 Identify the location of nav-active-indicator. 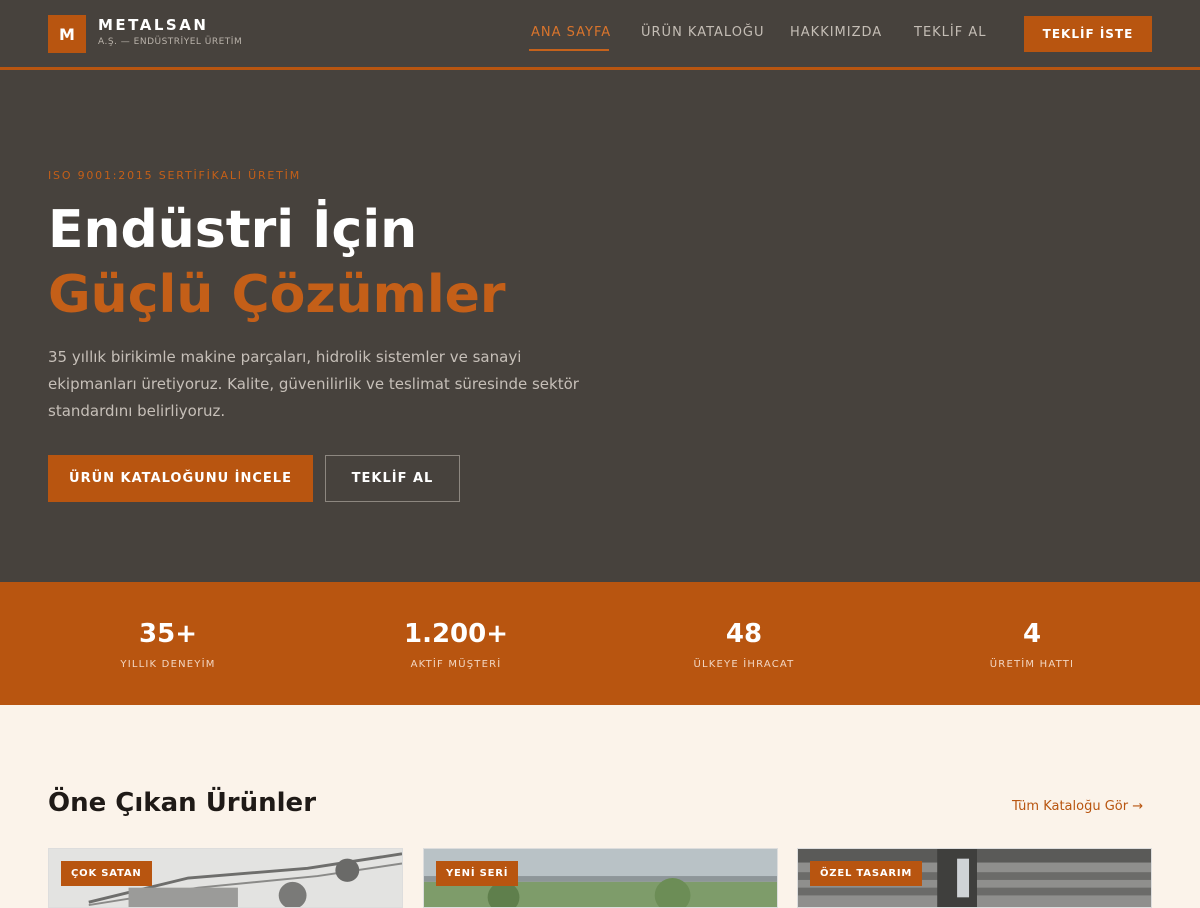
(569, 50).